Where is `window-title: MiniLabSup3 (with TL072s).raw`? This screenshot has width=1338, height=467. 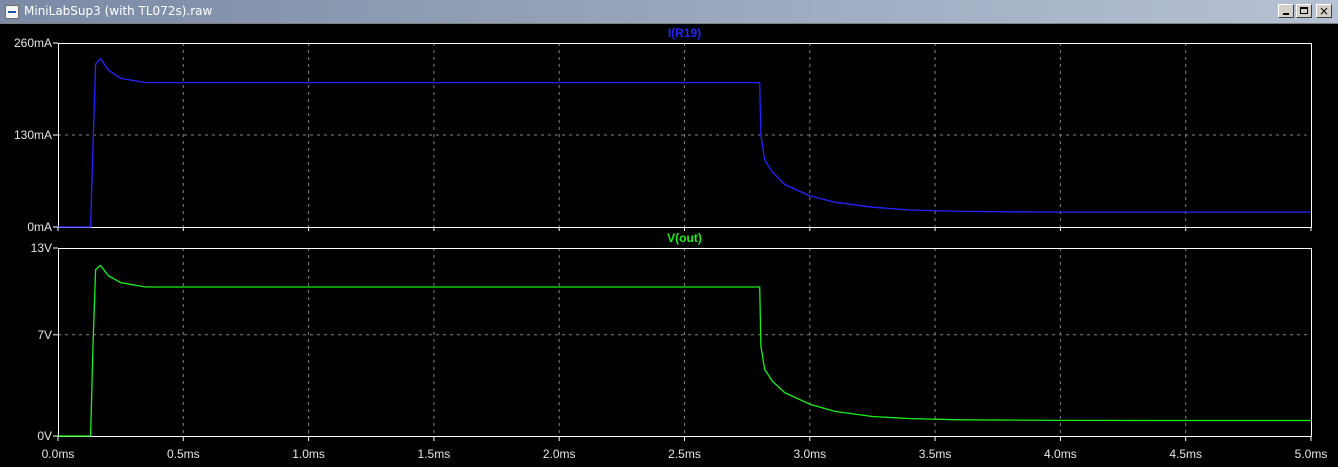 window-title: MiniLabSup3 (with TL072s).raw is located at coordinates (118, 11).